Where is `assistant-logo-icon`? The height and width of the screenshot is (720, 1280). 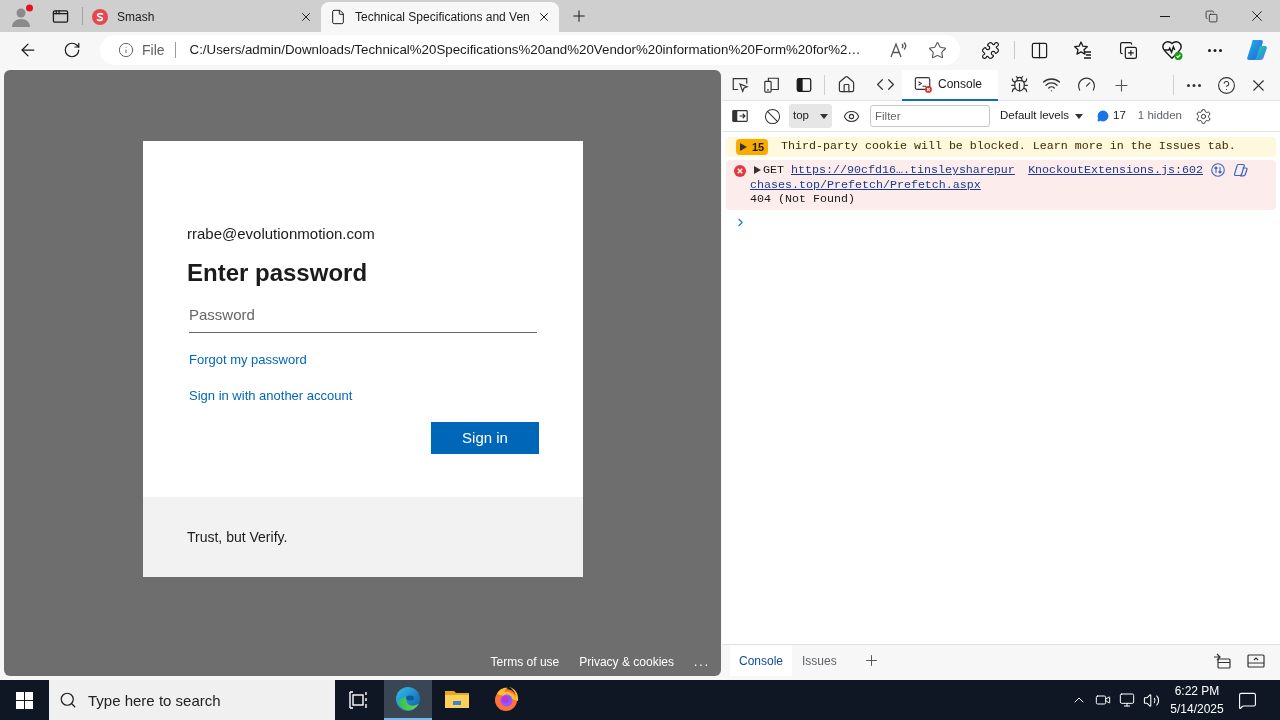 assistant-logo-icon is located at coordinates (1257, 50).